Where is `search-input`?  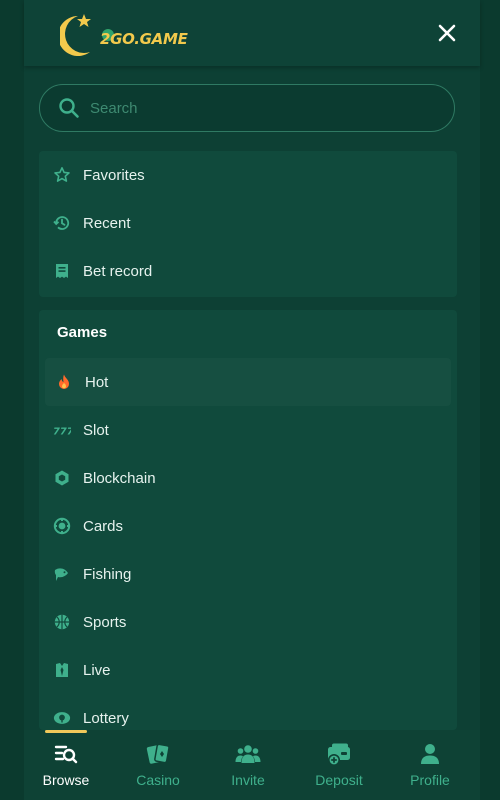 search-input is located at coordinates (250, 108).